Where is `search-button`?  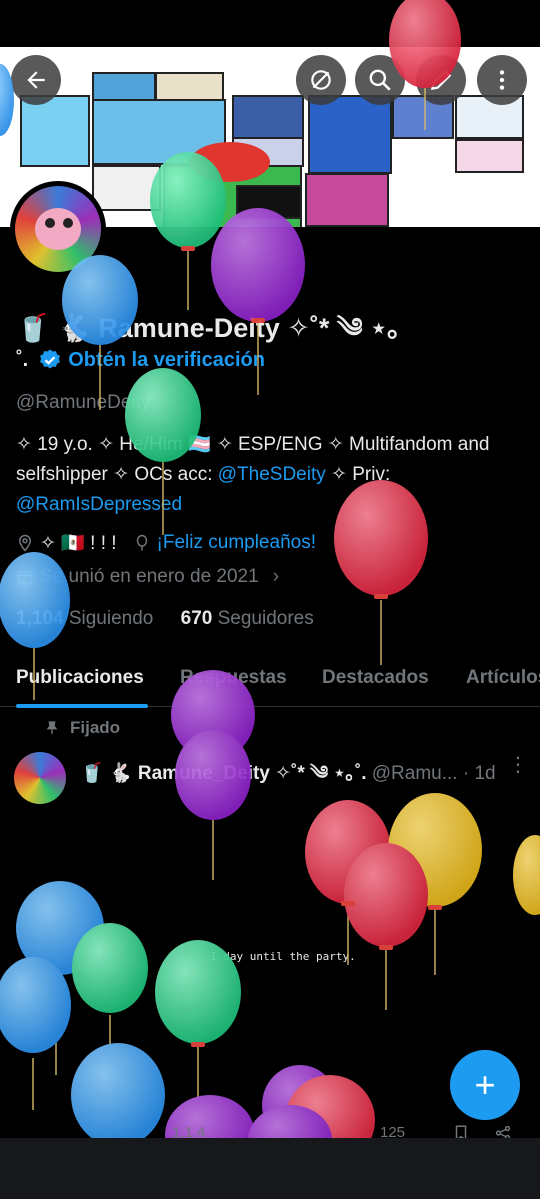 search-button is located at coordinates (380, 80).